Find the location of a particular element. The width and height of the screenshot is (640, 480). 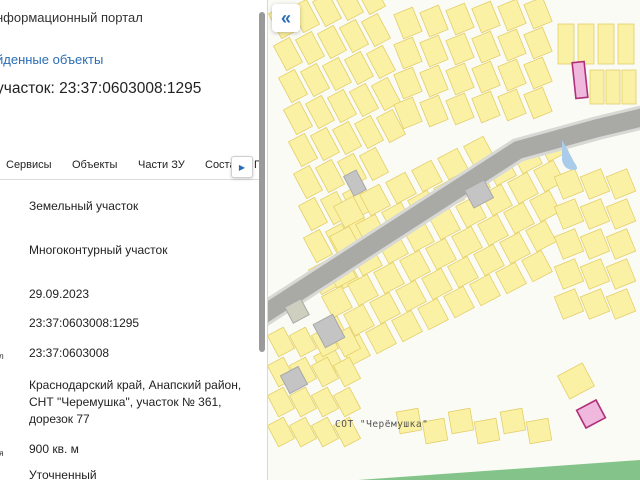

field-kind-value: Многоконтурный участок is located at coordinates (98, 250).